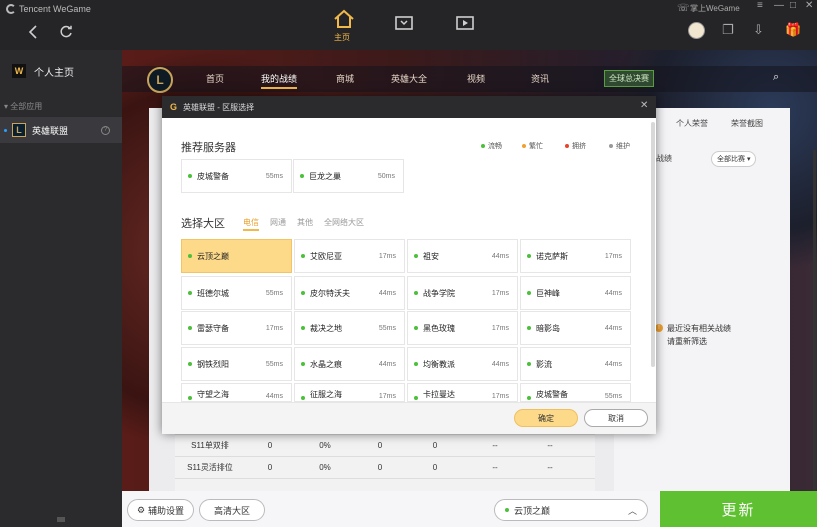 This screenshot has height=527, width=817. I want to click on game-tab-video: 视频, so click(476, 78).